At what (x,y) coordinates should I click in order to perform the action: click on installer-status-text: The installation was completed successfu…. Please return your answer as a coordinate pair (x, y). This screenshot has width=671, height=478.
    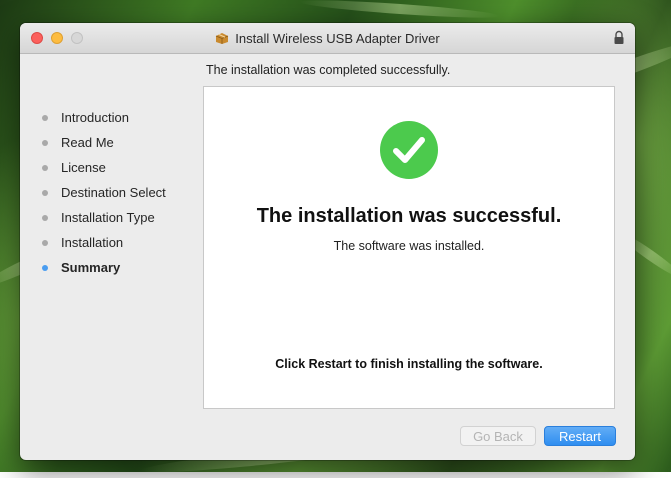
    Looking at the image, I should click on (328, 70).